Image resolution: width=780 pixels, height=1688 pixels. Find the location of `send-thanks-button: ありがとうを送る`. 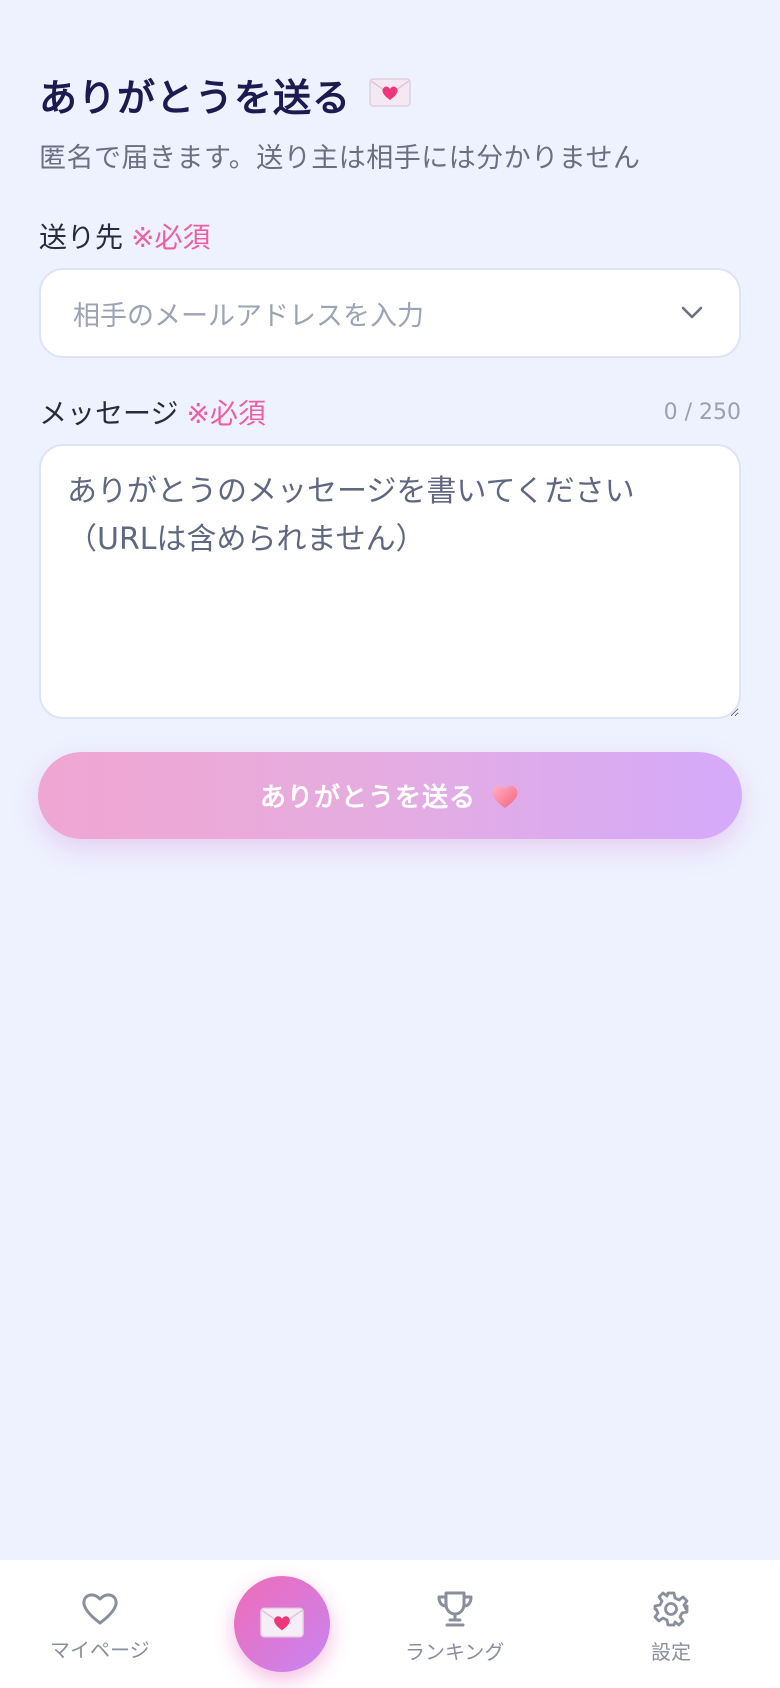

send-thanks-button: ありがとうを送る is located at coordinates (390, 795).